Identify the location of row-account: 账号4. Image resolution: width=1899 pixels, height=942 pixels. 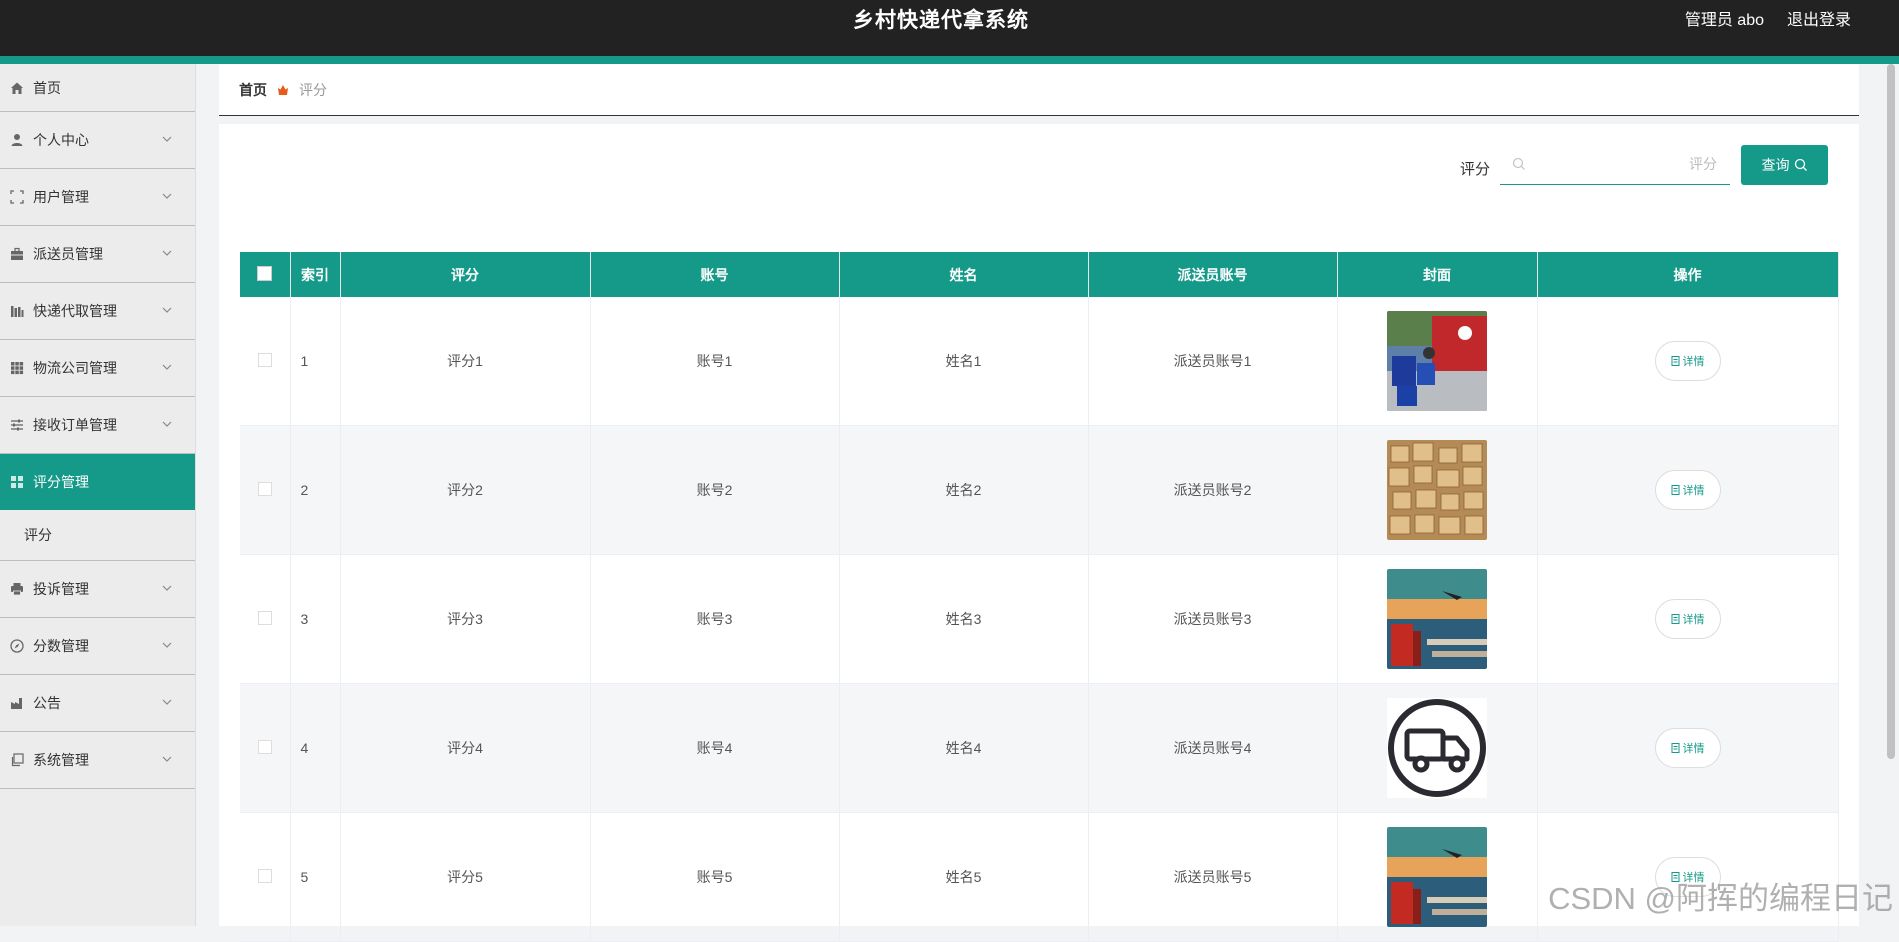
(715, 748).